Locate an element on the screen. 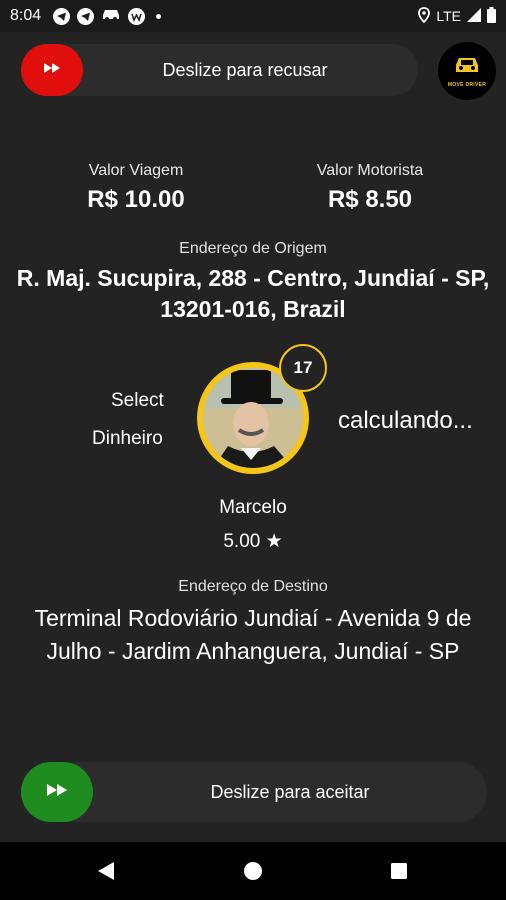 The width and height of the screenshot is (506, 900). status-bar: 8:04 LTE is located at coordinates (253, 16).